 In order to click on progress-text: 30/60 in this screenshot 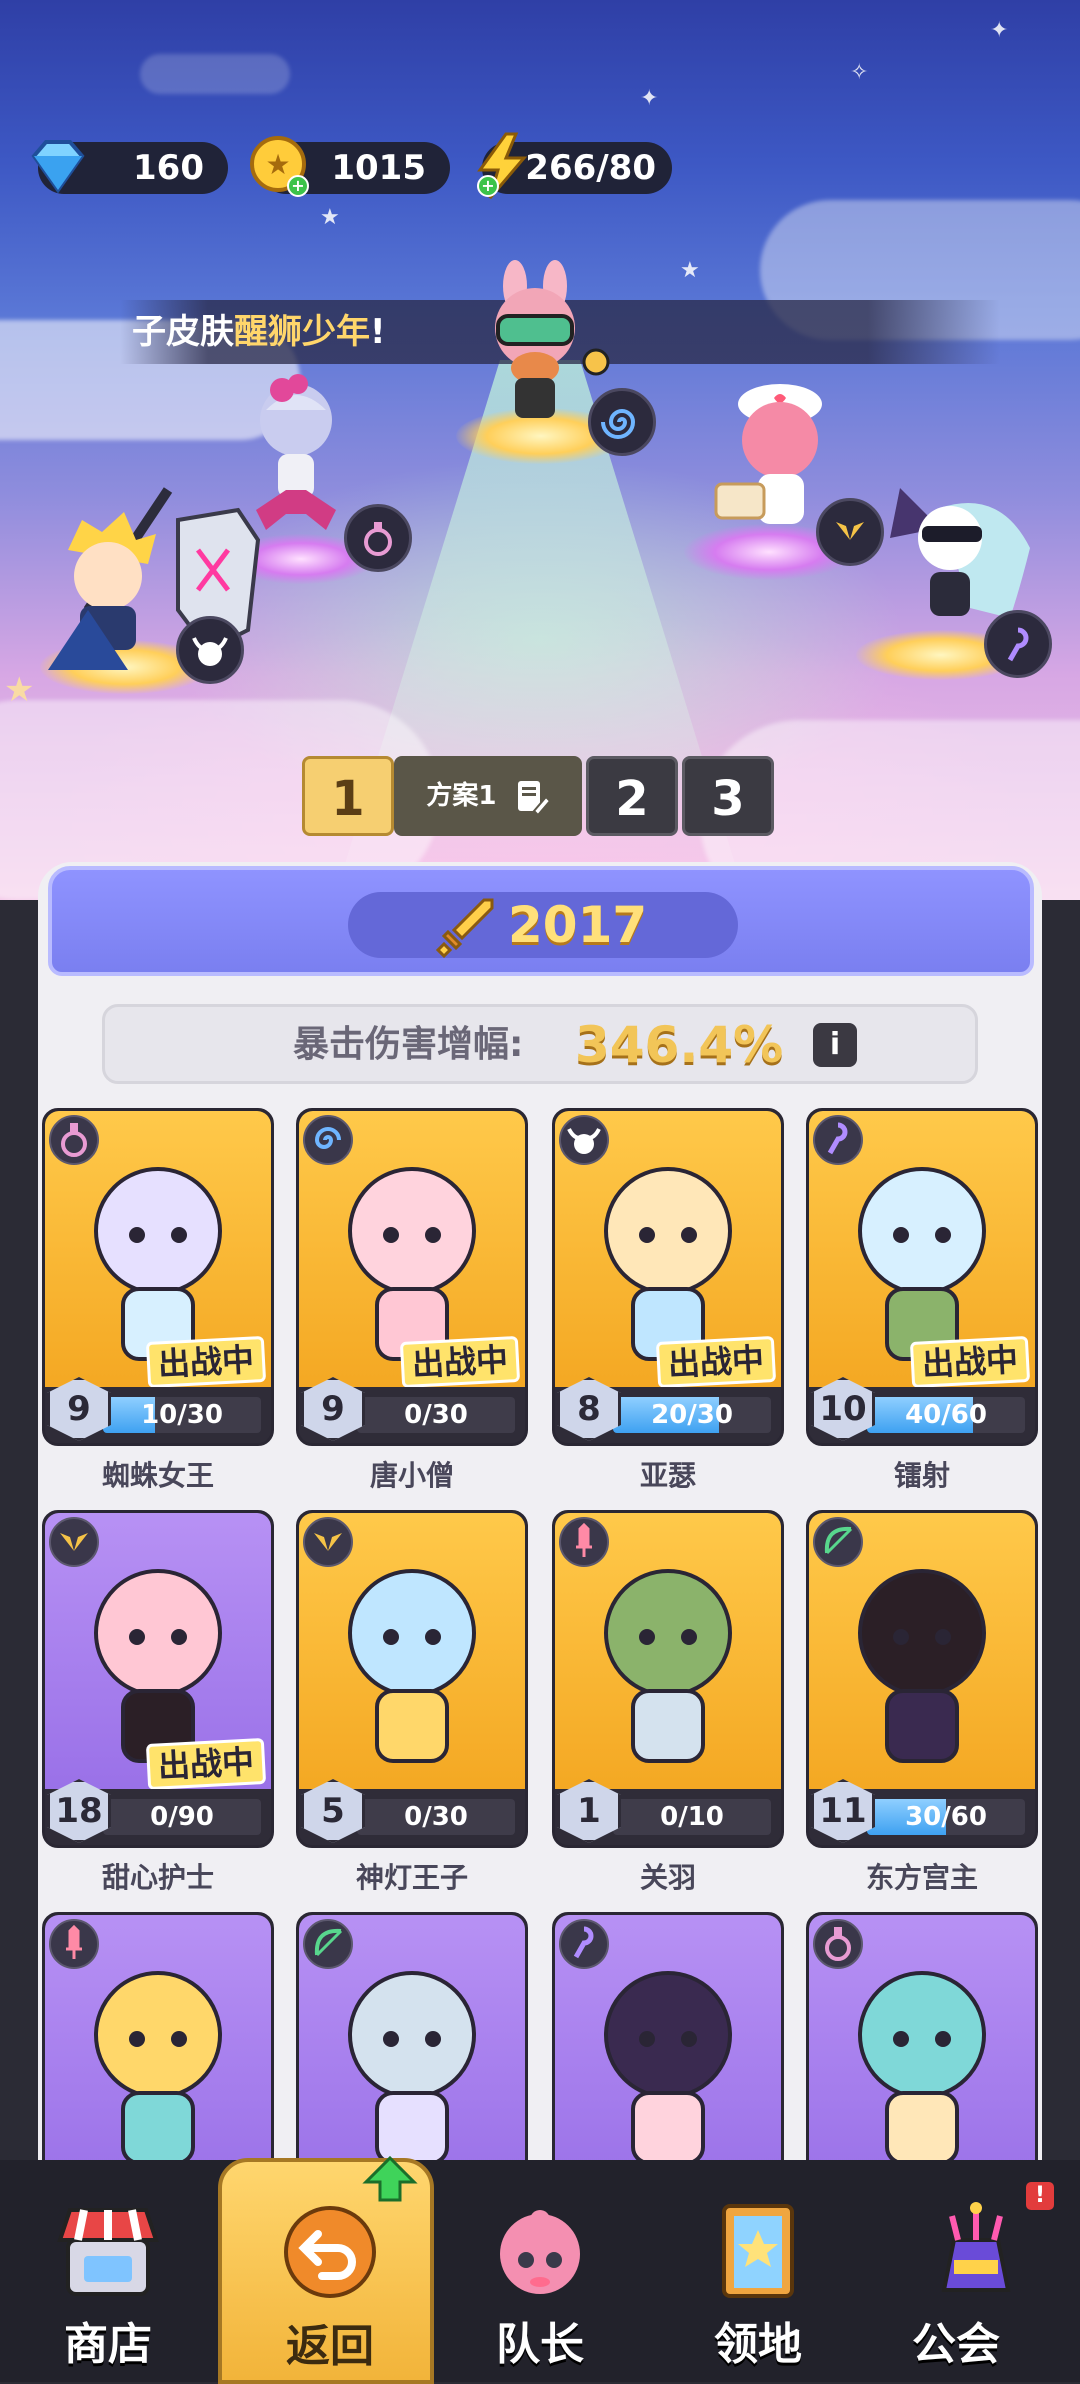, I will do `click(946, 1817)`.